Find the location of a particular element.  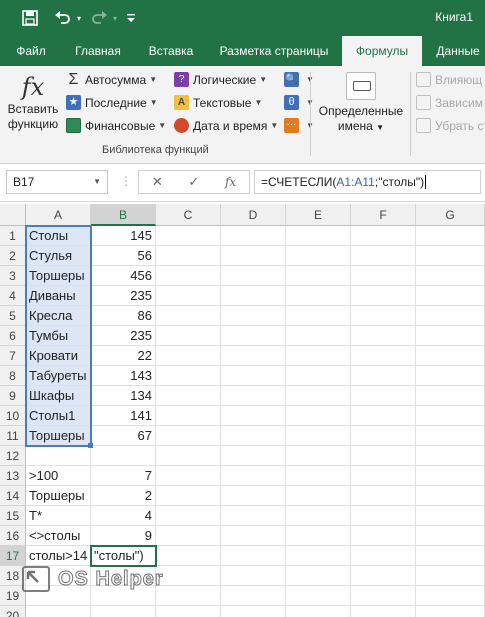

cell-g3 is located at coordinates (450, 276).